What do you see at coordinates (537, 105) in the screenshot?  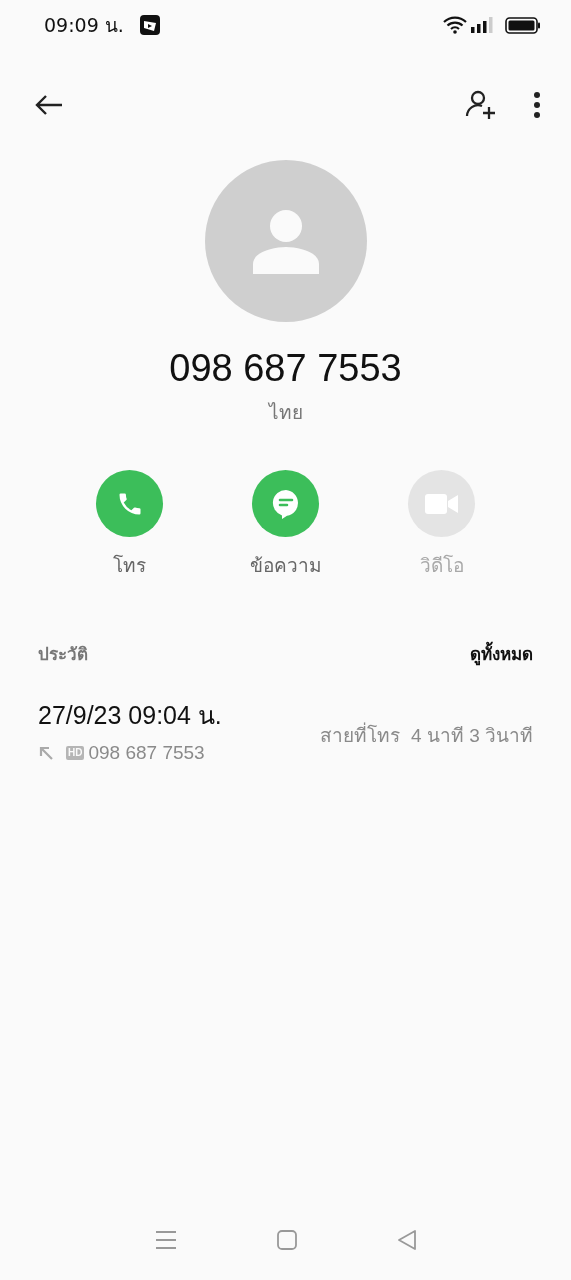 I see `more-options-button` at bounding box center [537, 105].